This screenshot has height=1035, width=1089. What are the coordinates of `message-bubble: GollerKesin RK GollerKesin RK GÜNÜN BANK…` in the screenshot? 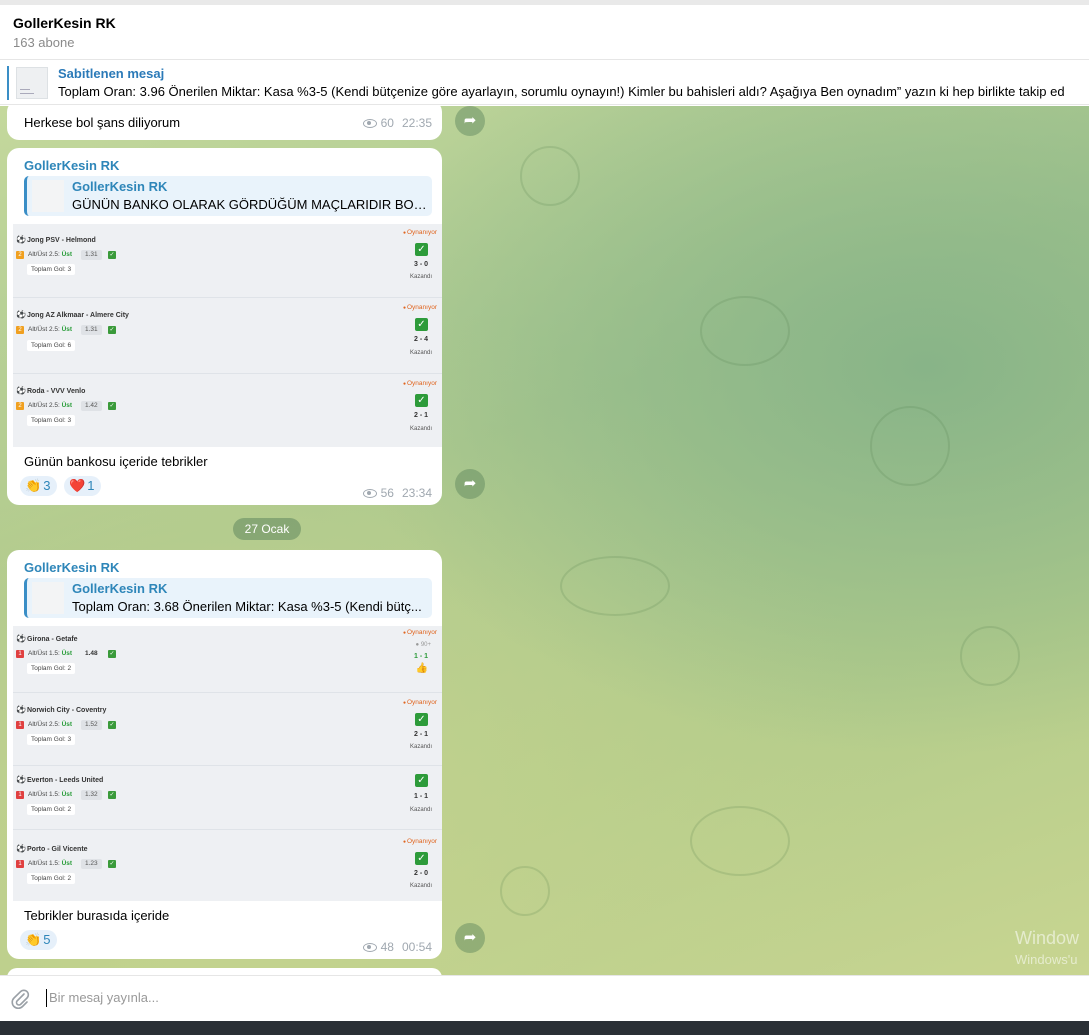 It's located at (224, 326).